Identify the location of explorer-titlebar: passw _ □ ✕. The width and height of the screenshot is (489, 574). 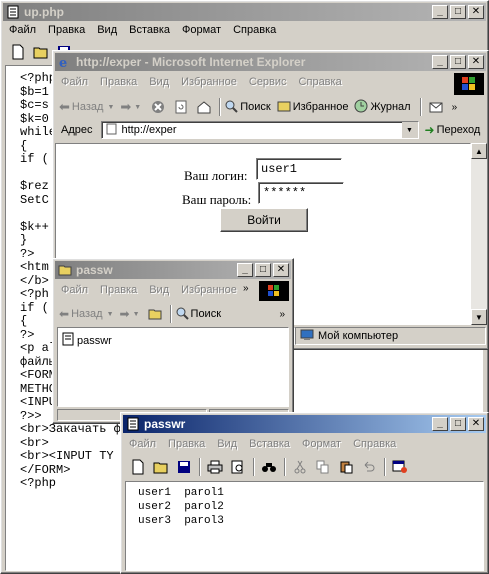
(173, 270).